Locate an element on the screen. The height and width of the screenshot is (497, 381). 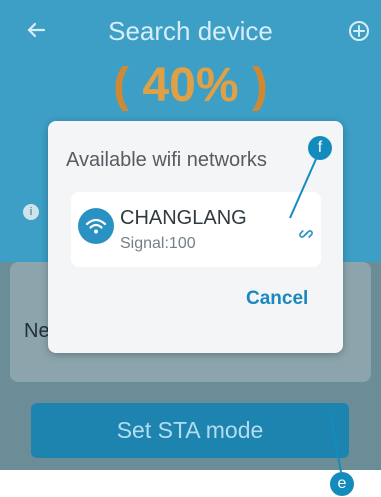
plus-circle-icon-graphic is located at coordinates (359, 31).